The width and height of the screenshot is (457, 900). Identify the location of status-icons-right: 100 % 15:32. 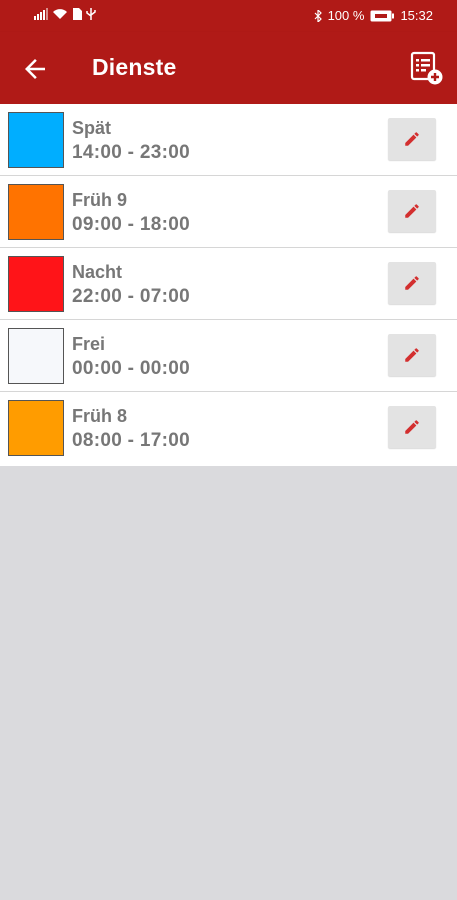
(373, 15).